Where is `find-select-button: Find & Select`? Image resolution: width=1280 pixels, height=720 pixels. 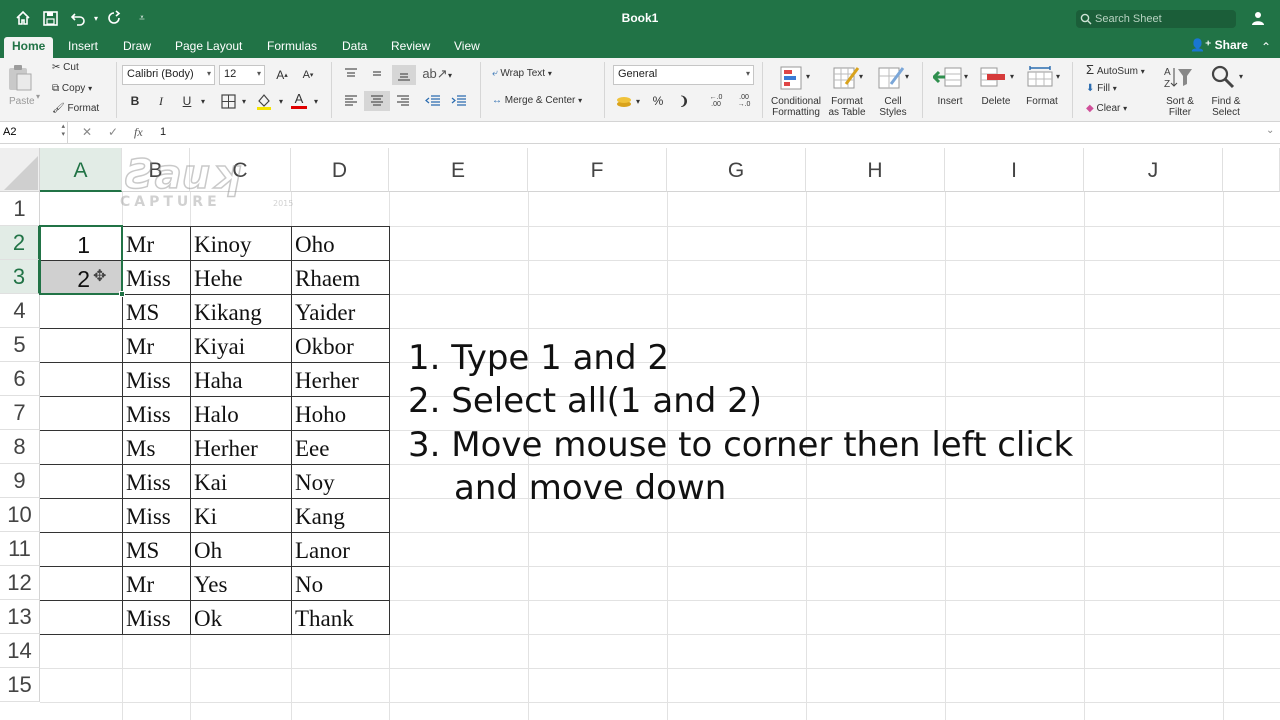 find-select-button: Find & Select is located at coordinates (1226, 107).